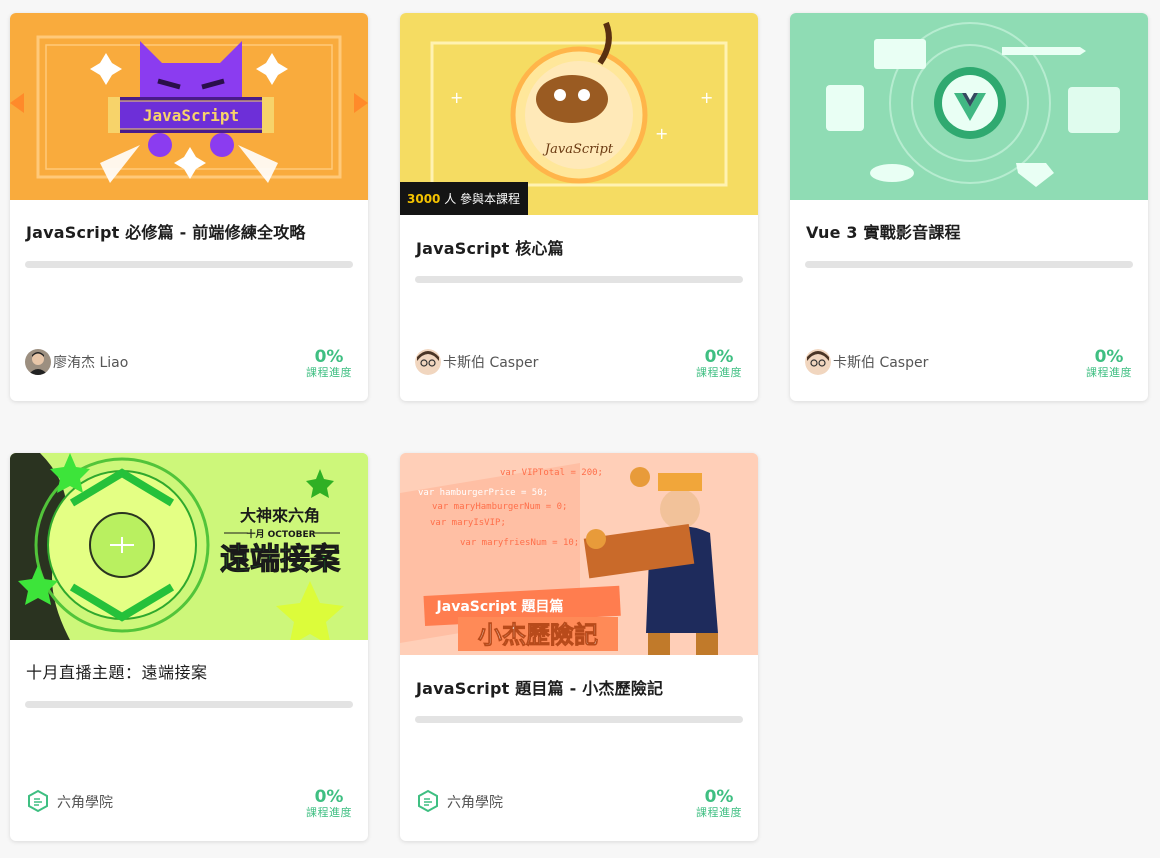  I want to click on course-title: Vue 3 實戰影音課程, so click(969, 231).